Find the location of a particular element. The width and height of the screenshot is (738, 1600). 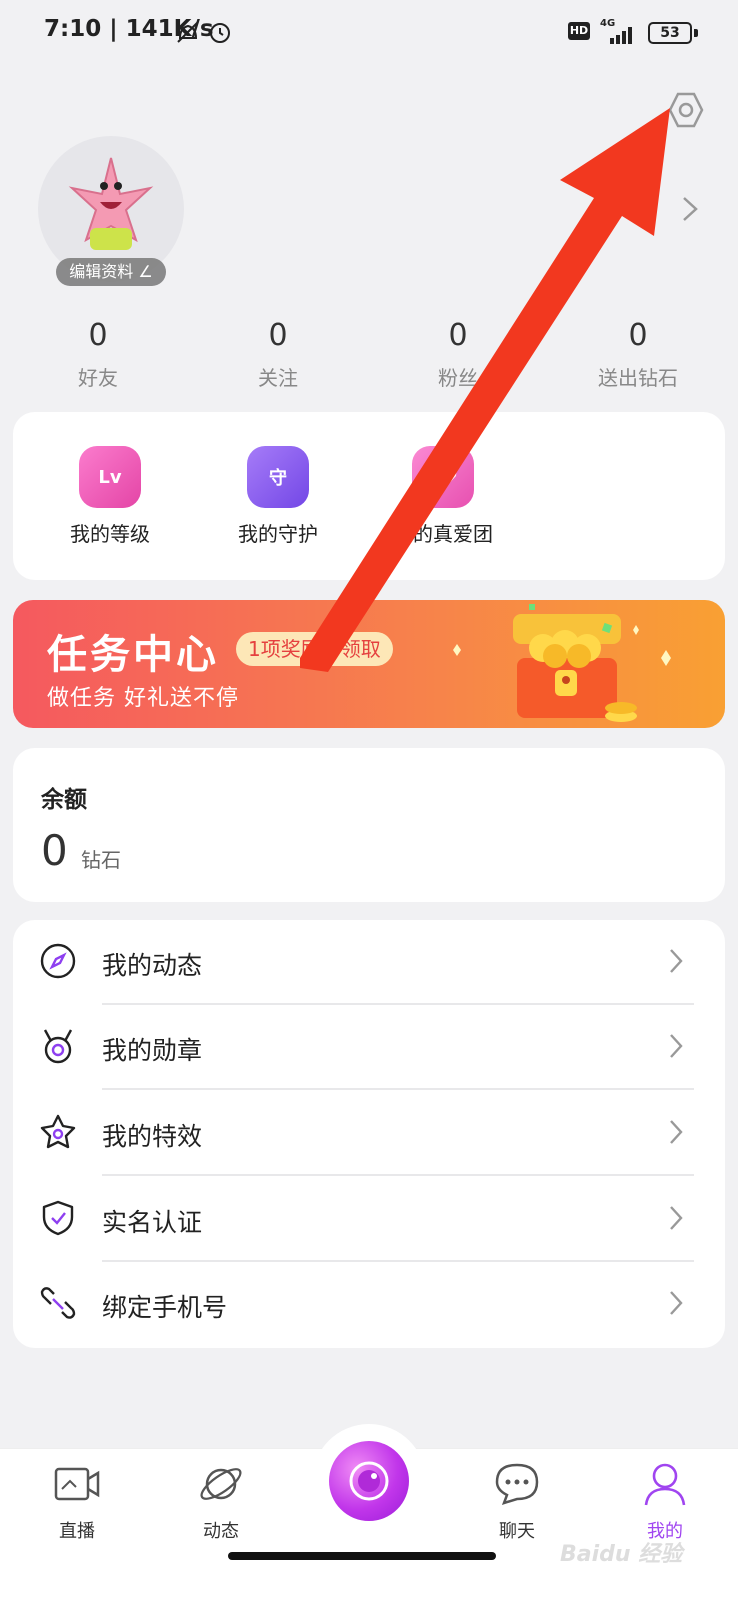

love-group-icon is located at coordinates (443, 477).